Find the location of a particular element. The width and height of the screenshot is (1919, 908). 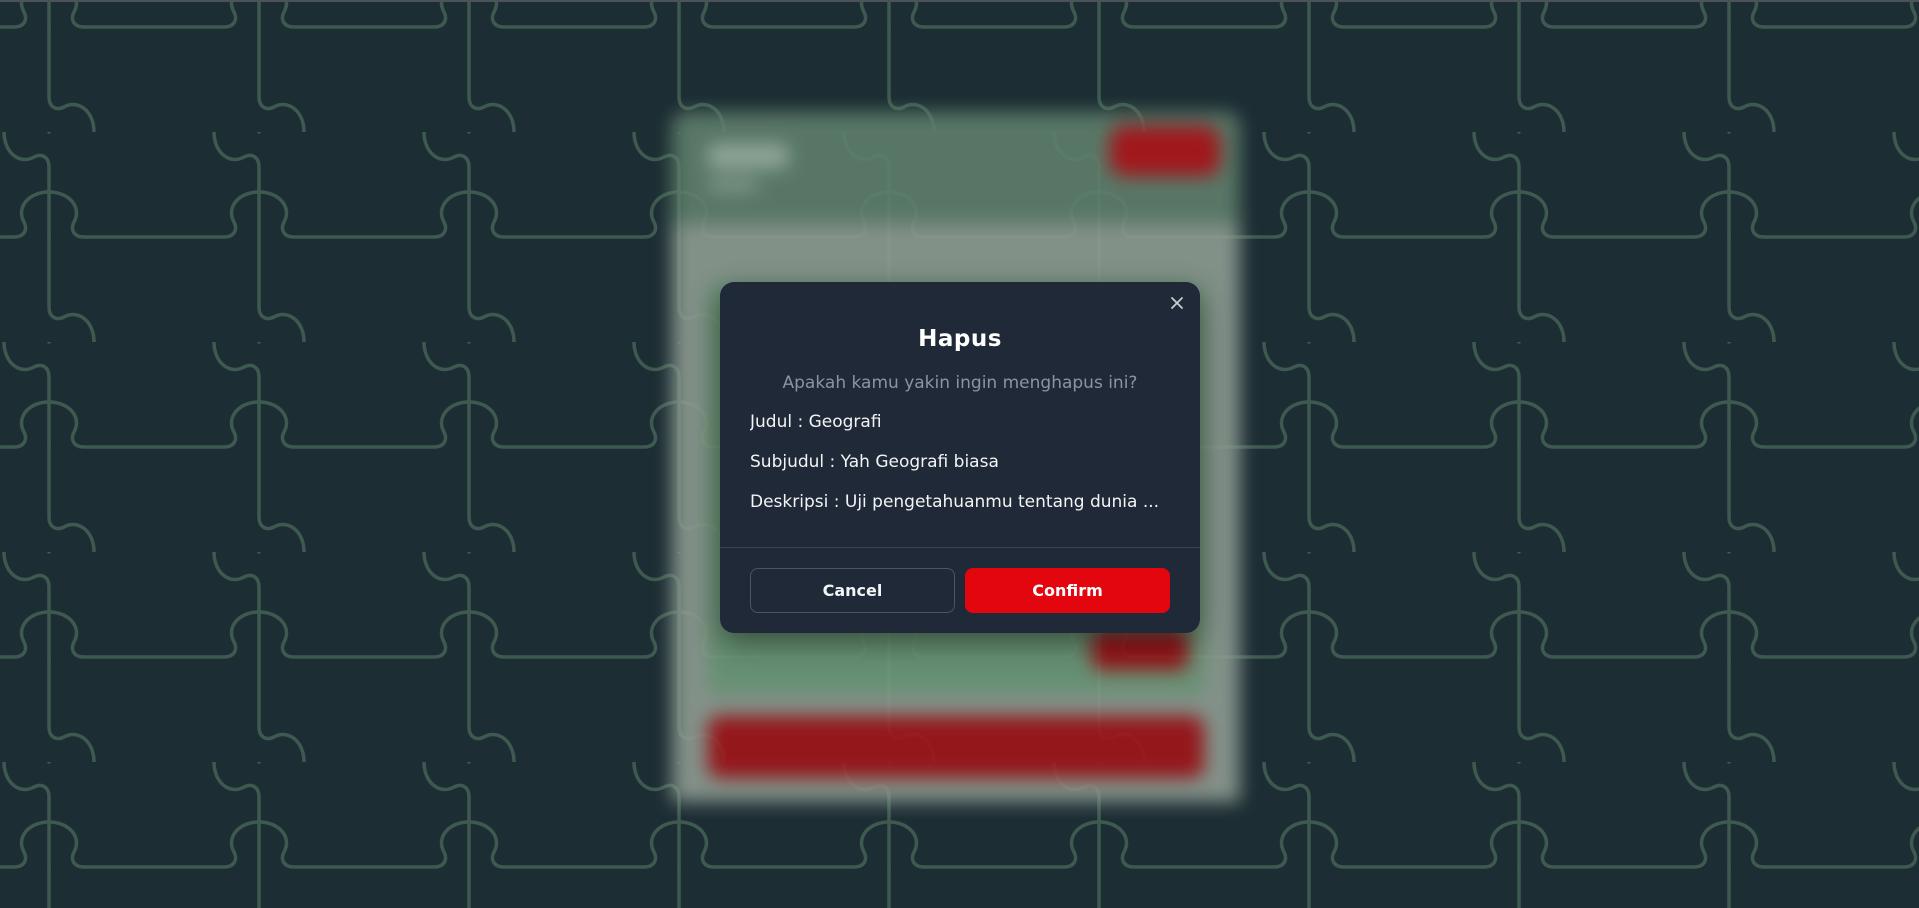

detail-judul: Judul : Geografi is located at coordinates (816, 422).